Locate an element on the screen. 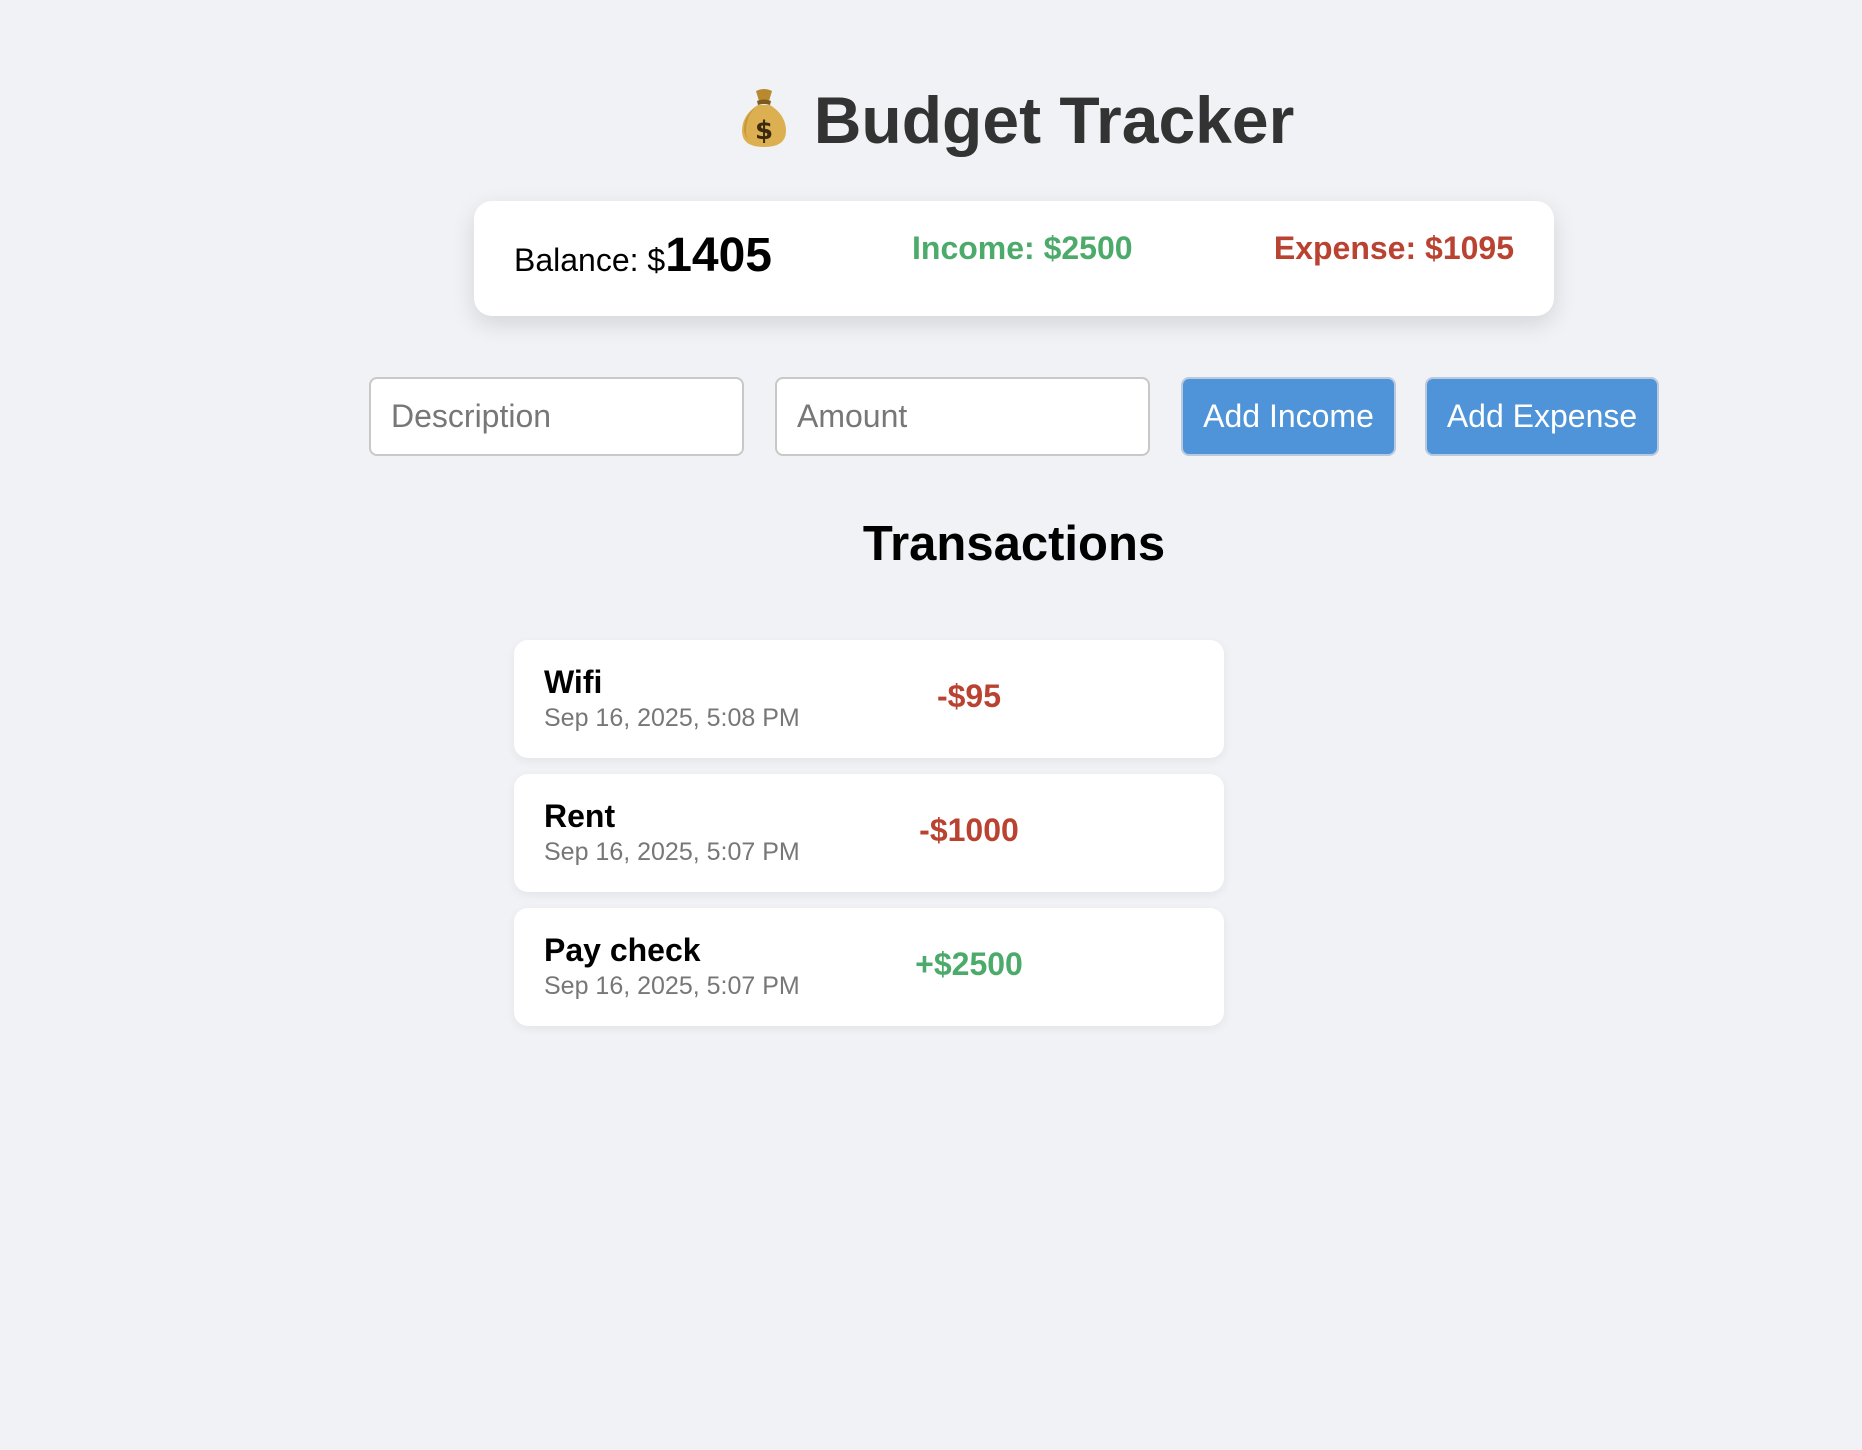 This screenshot has width=1862, height=1450. transactions-heading: Transactions is located at coordinates (1014, 544).